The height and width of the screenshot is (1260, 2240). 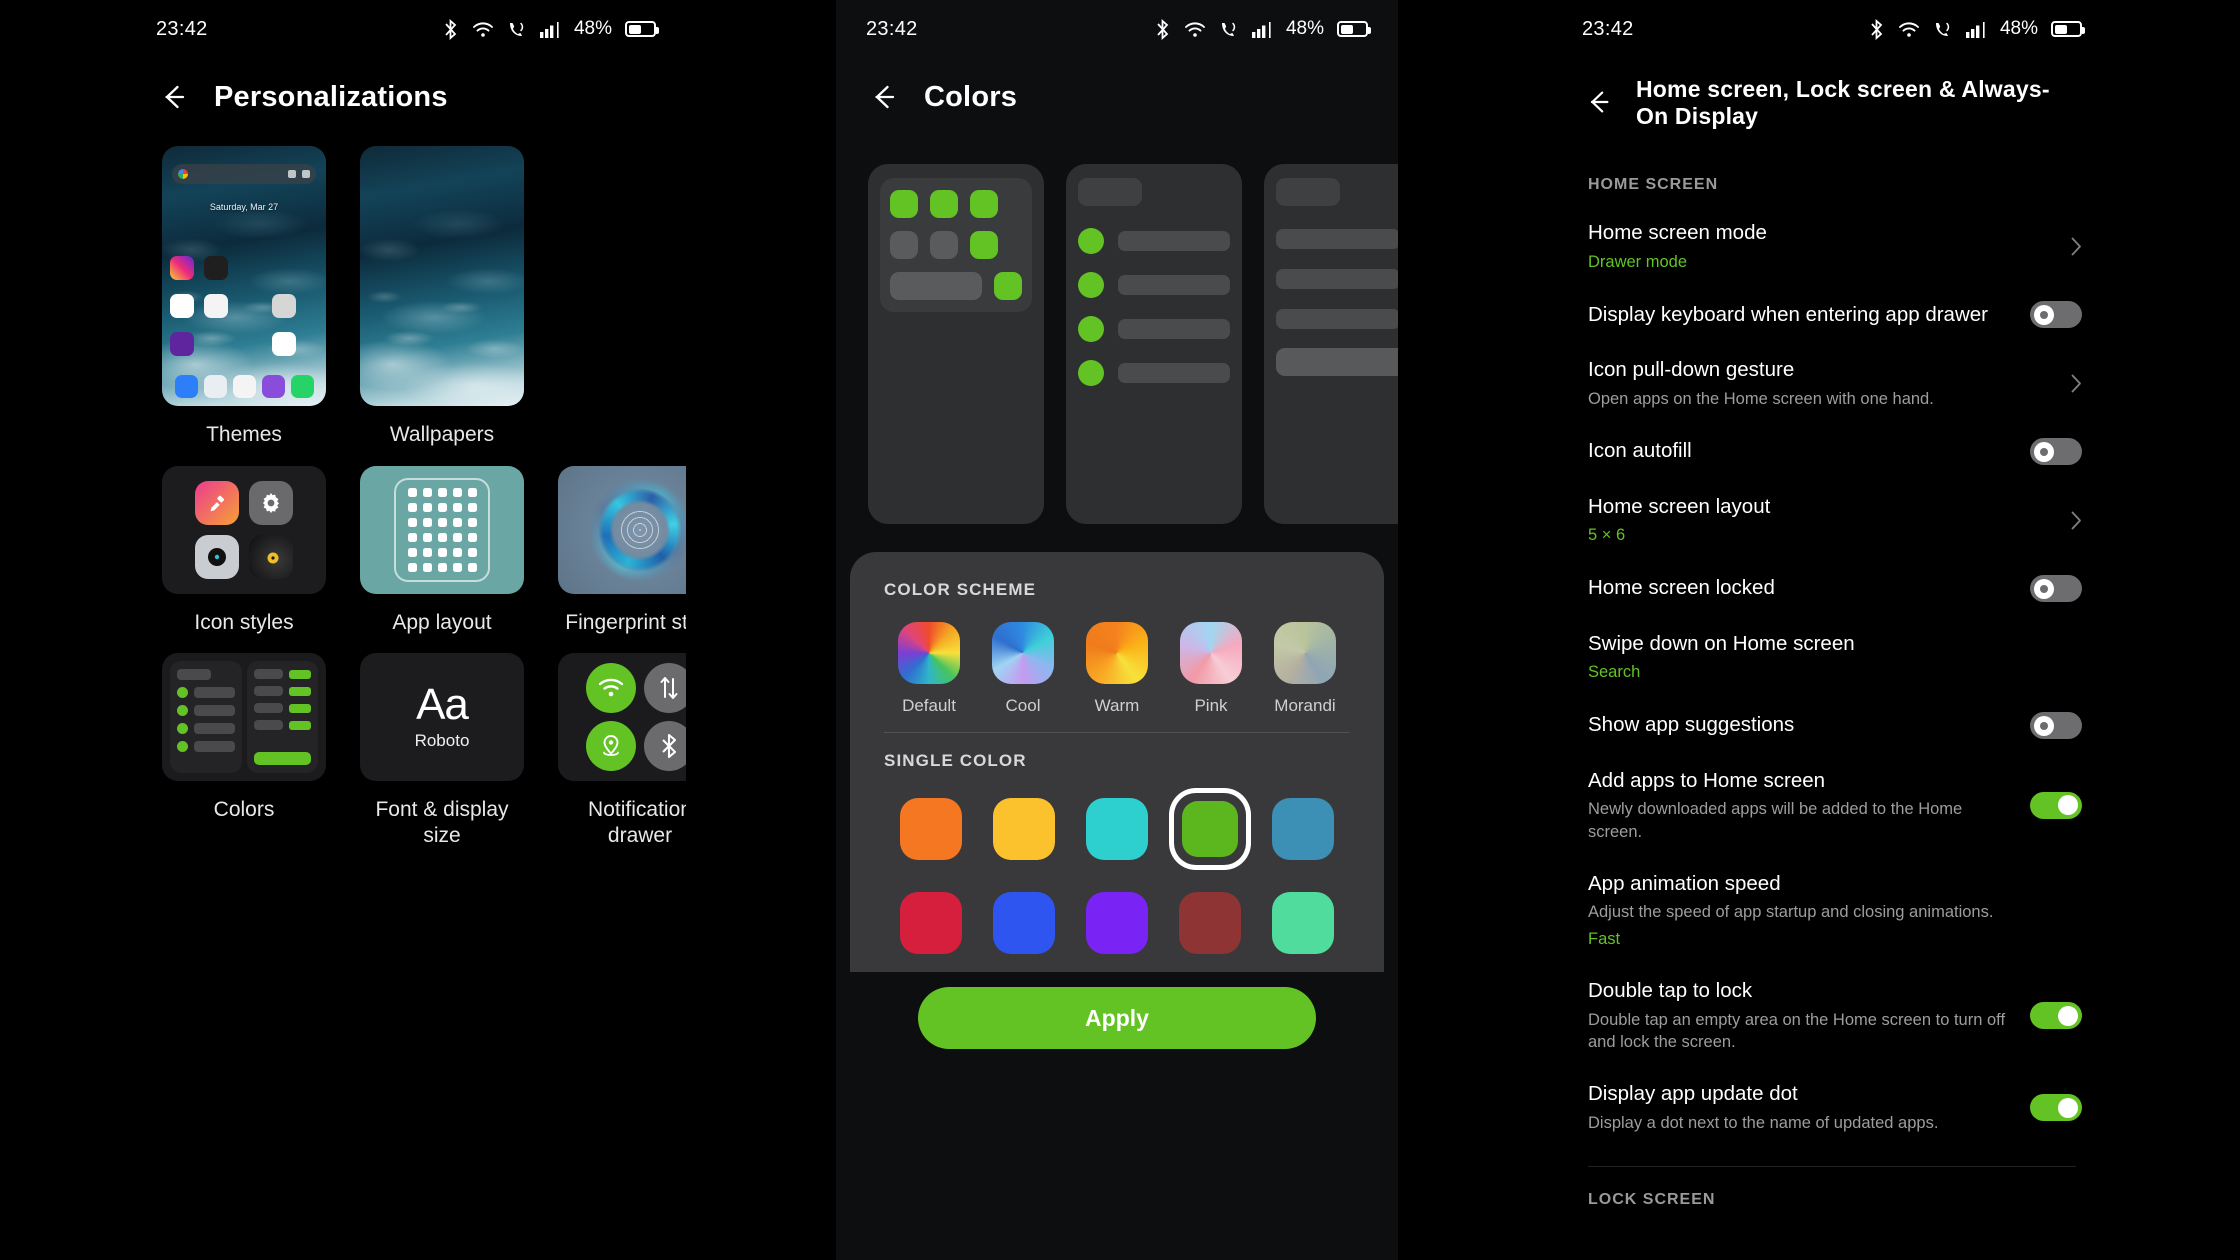 I want to click on swatch-blue, so click(x=1024, y=923).